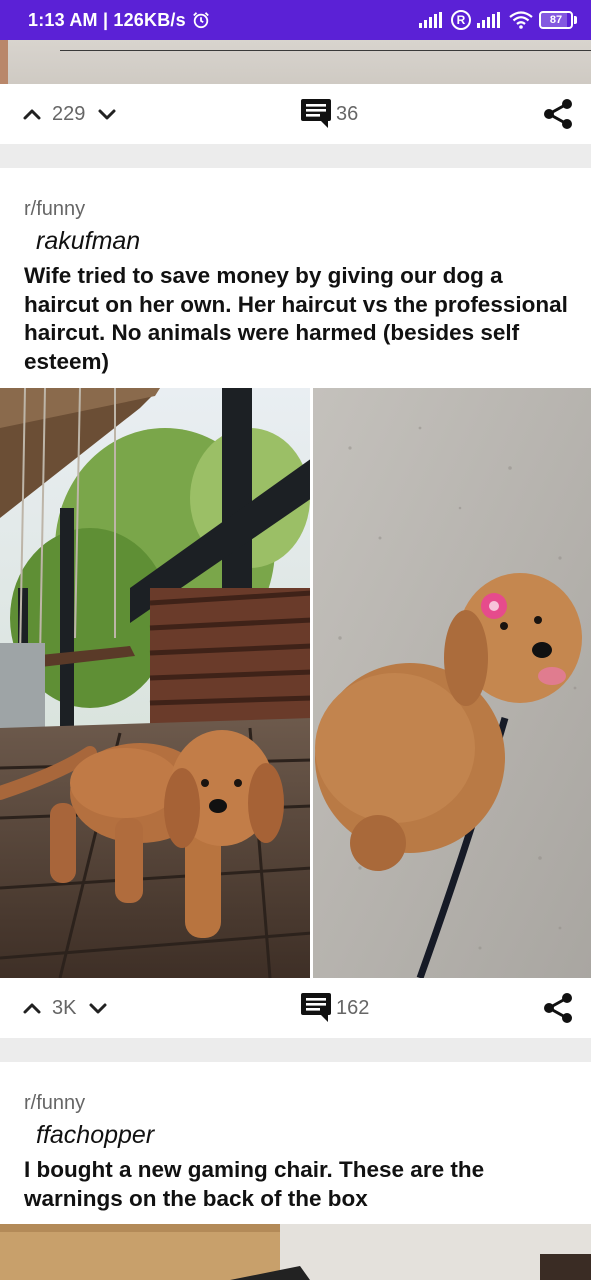 This screenshot has height=1280, width=591. I want to click on post-action-bar: 229 36, so click(295, 114).